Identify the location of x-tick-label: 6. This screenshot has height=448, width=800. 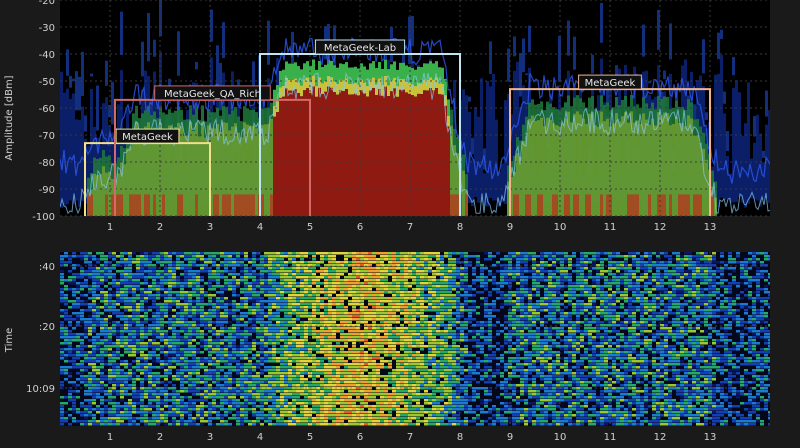
(360, 227).